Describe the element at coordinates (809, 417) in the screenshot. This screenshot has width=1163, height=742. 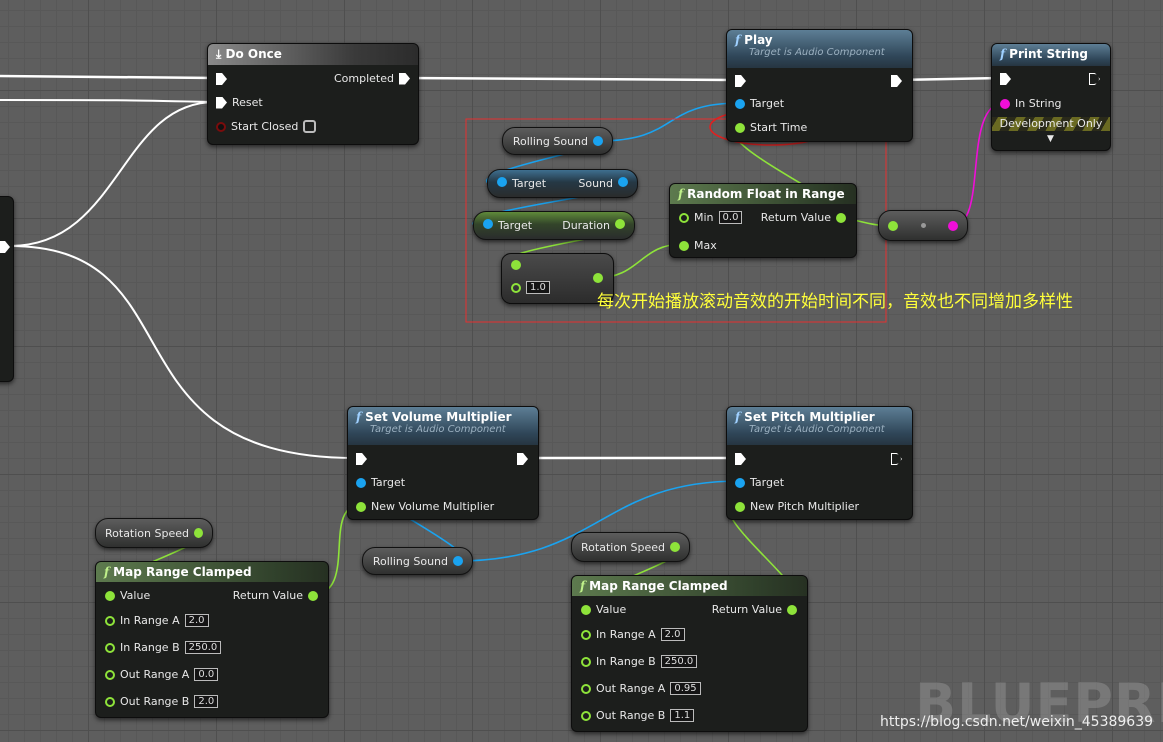
I see `node-title: Set Pitch Multiplier` at that location.